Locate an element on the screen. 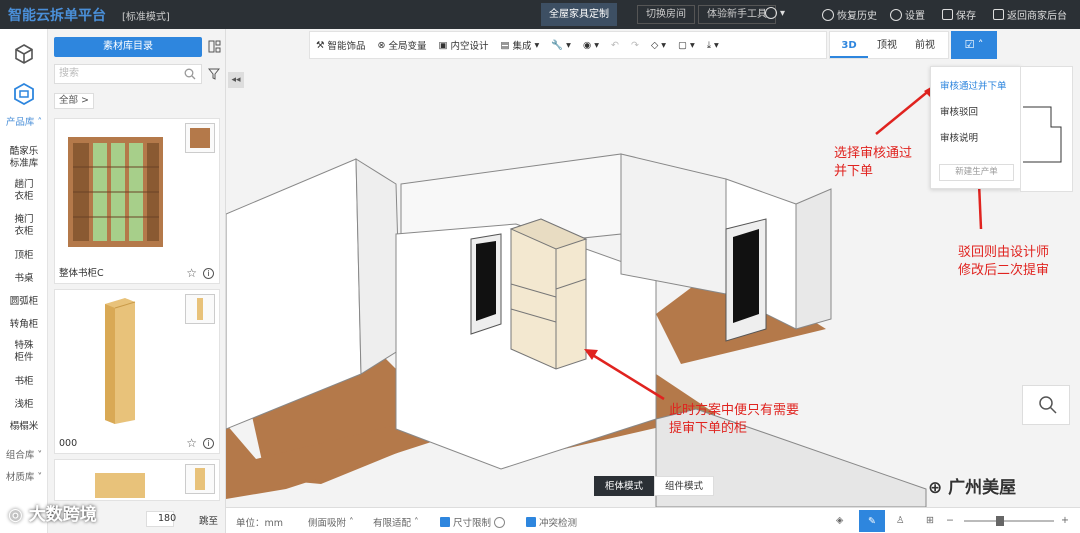 This screenshot has width=1080, height=533. fit-icon: ⊞ is located at coordinates (930, 520).